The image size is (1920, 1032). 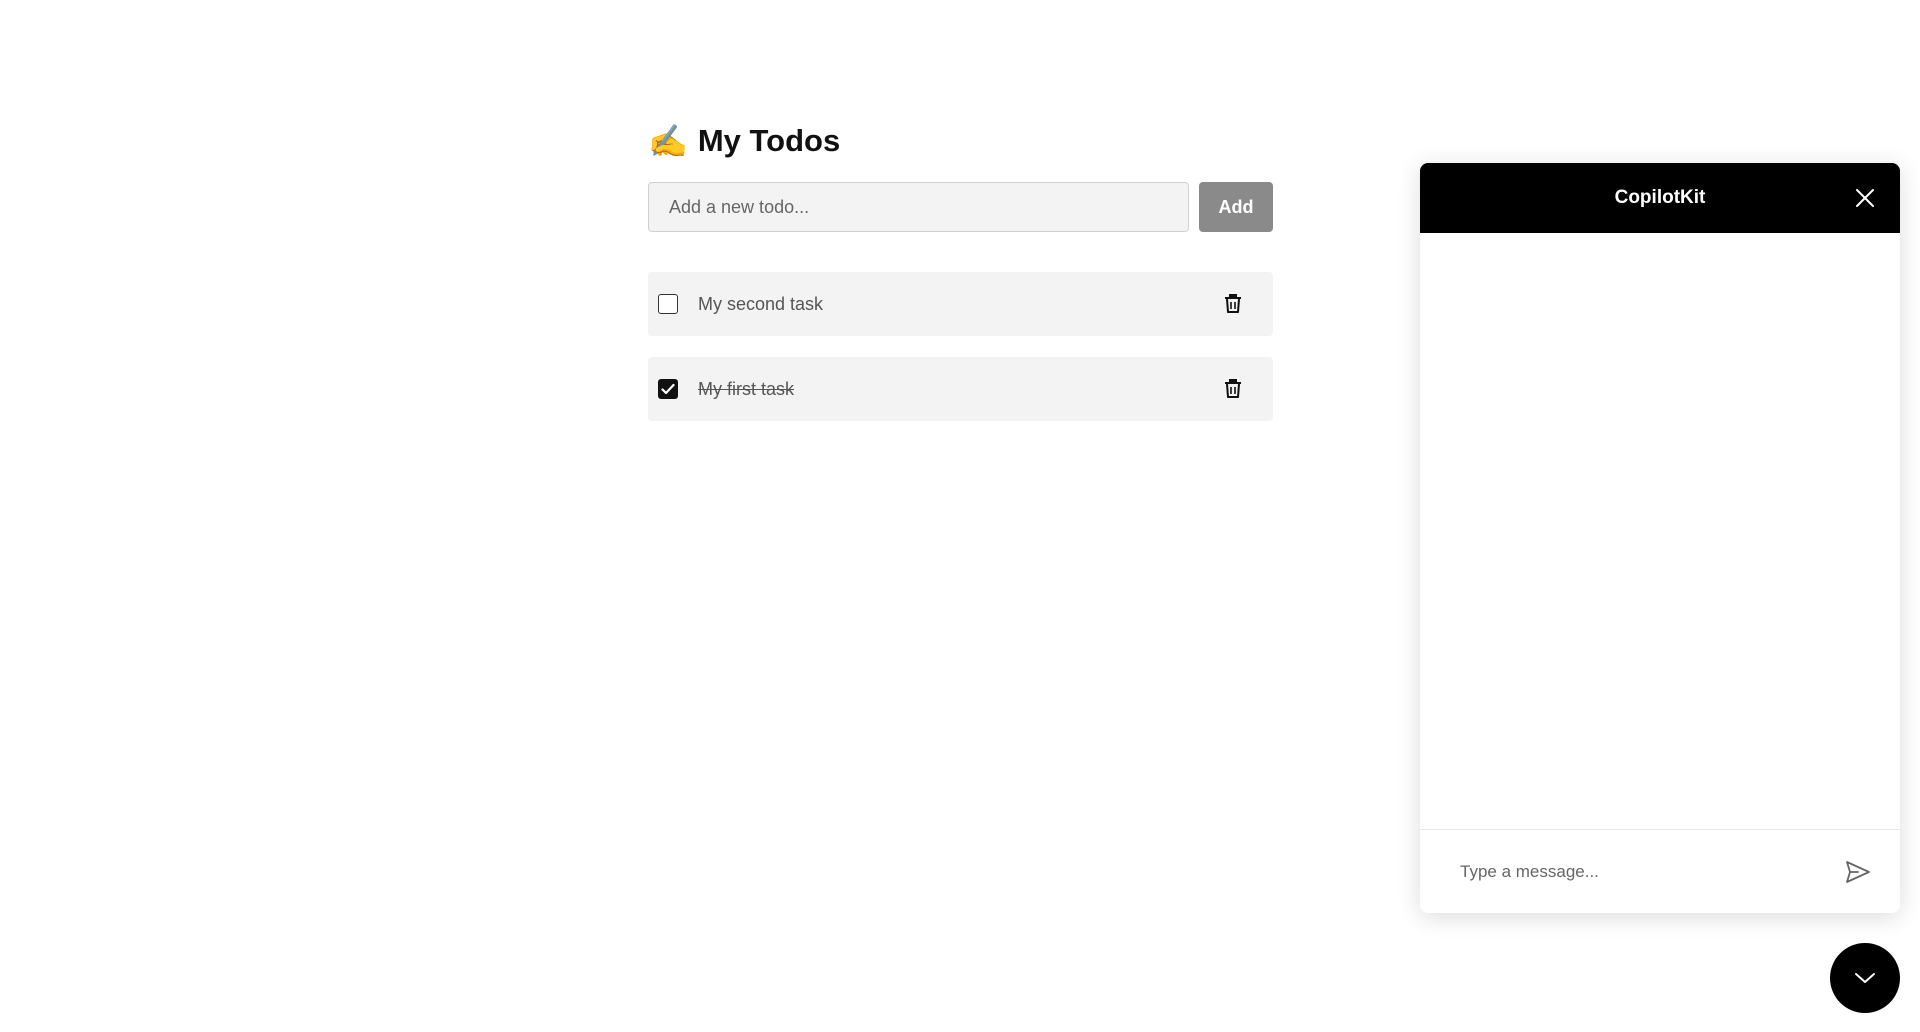 I want to click on todo-app: ✍️ My Todos Add My second task, so click(x=960, y=280).